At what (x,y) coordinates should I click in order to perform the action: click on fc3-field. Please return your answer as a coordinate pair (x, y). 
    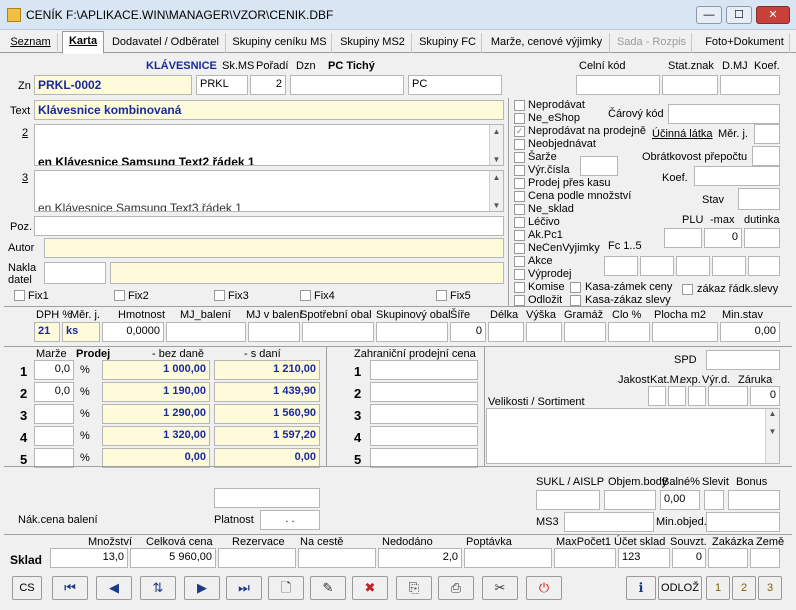
    Looking at the image, I should click on (693, 266).